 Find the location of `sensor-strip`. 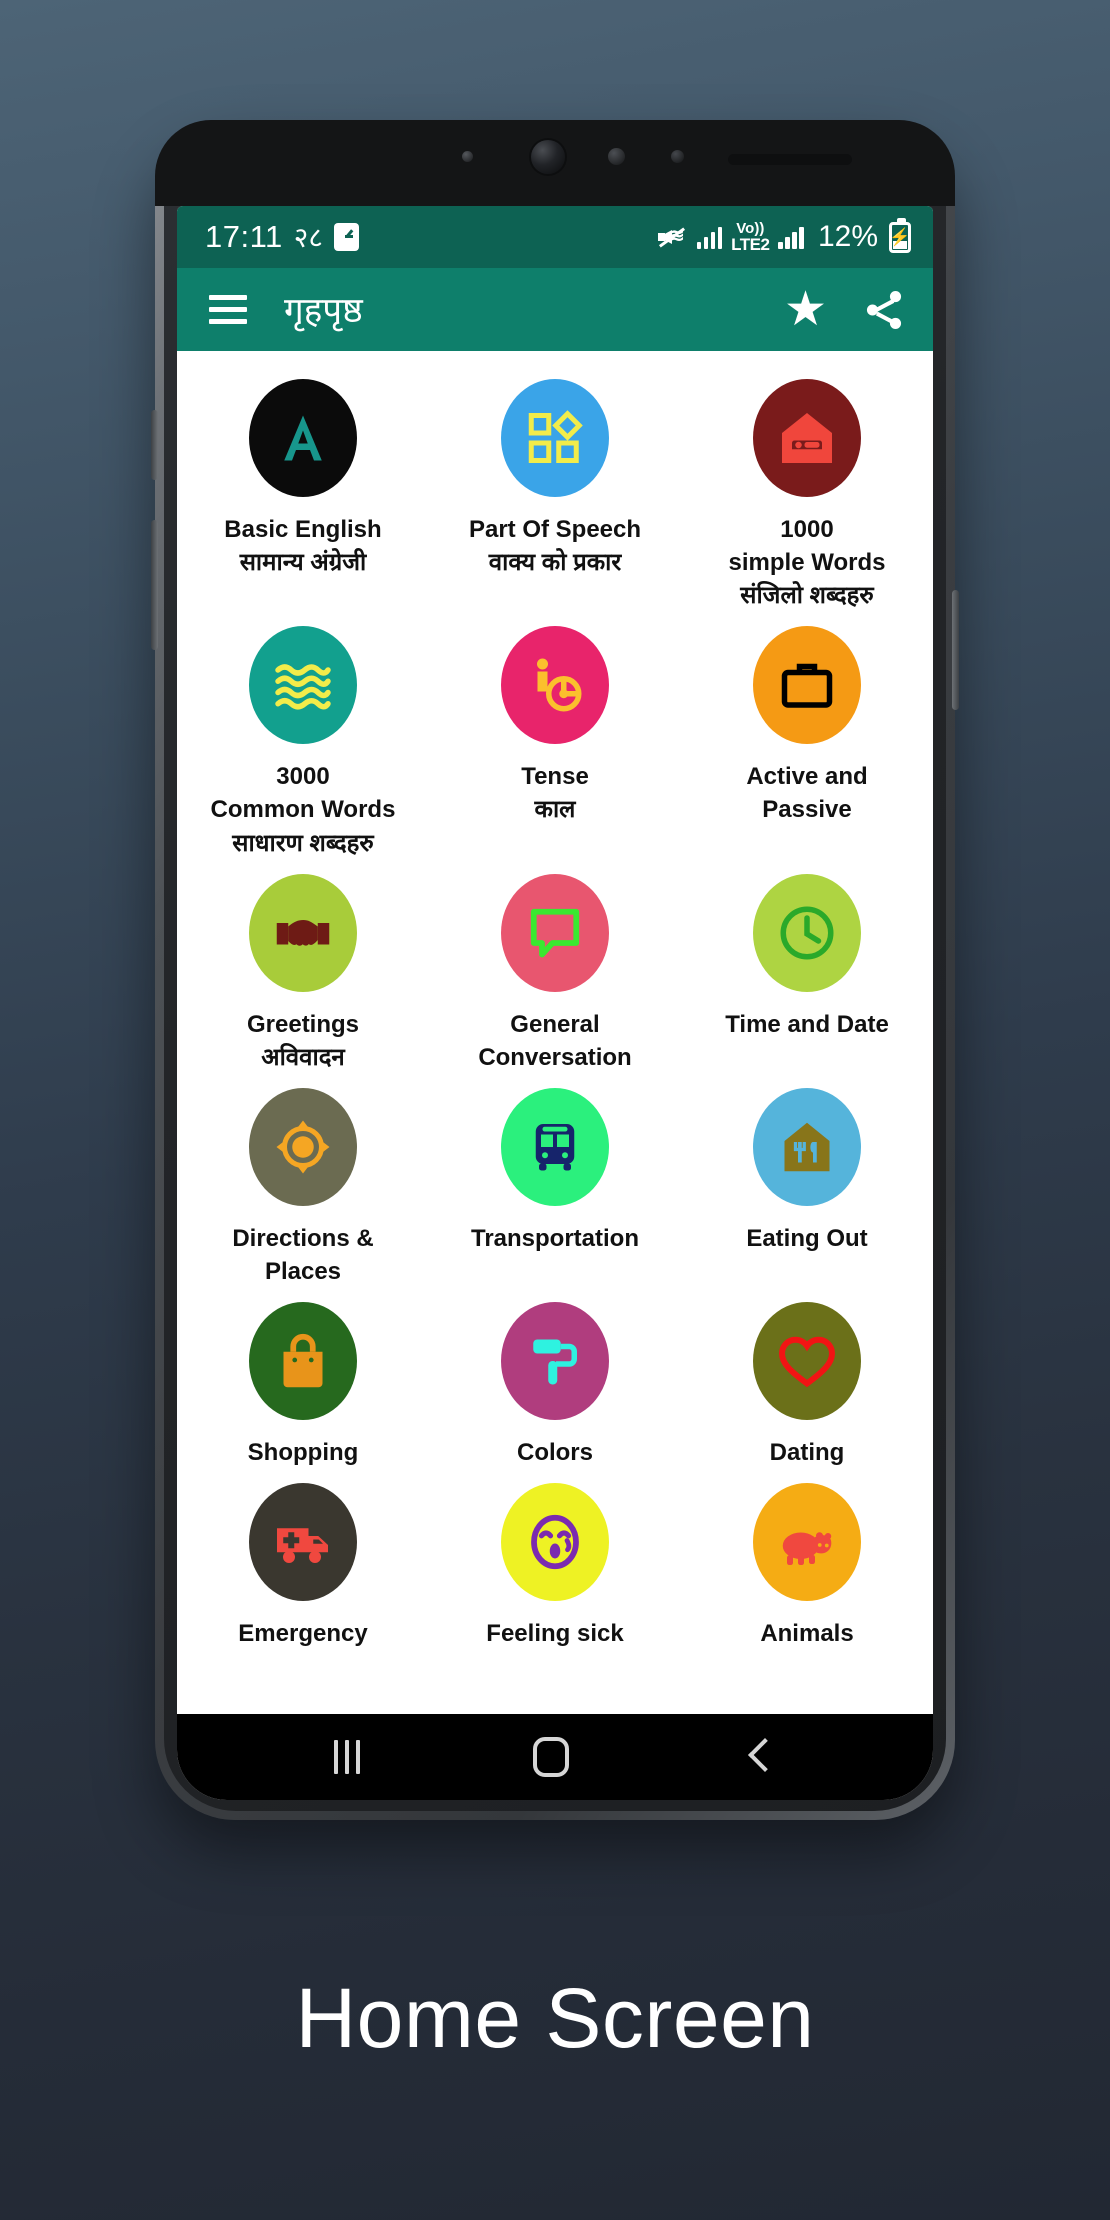

sensor-strip is located at coordinates (555, 163).